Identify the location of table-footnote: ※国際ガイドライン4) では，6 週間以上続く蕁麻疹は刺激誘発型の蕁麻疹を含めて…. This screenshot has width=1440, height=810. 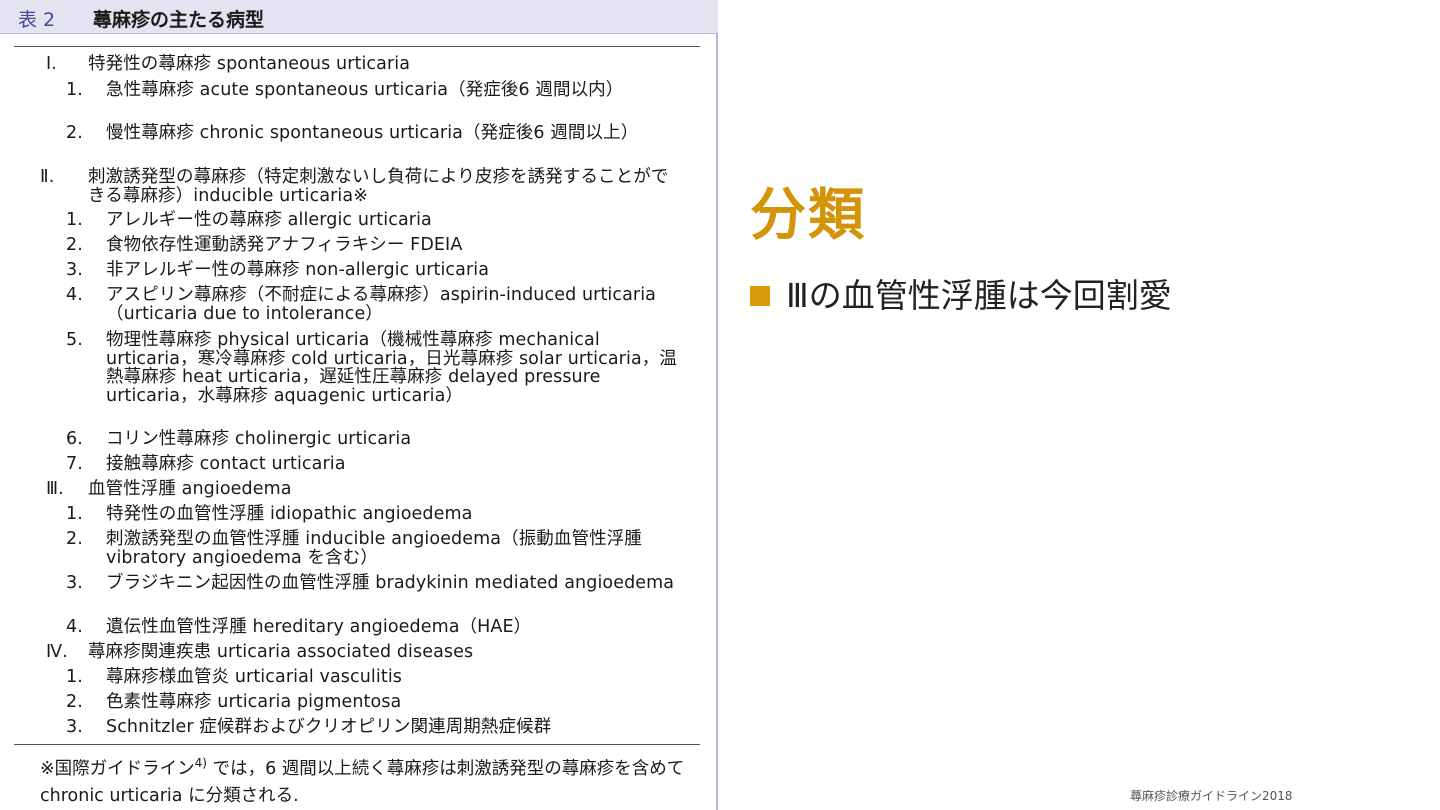
(365, 780).